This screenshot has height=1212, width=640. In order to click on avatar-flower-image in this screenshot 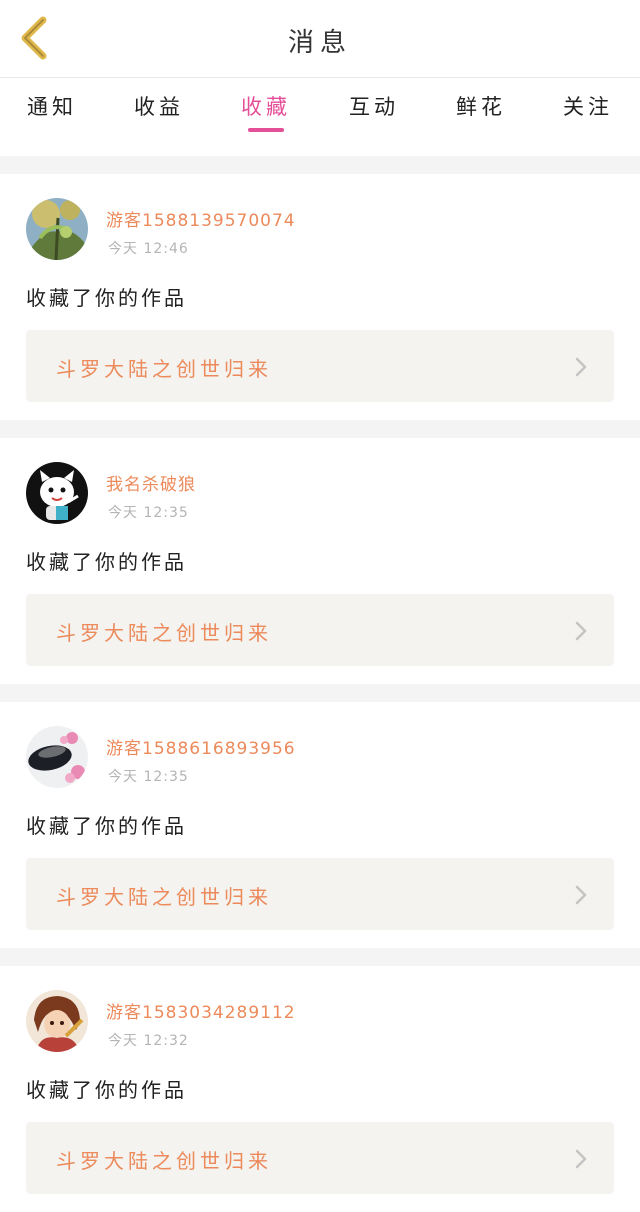, I will do `click(57, 757)`.